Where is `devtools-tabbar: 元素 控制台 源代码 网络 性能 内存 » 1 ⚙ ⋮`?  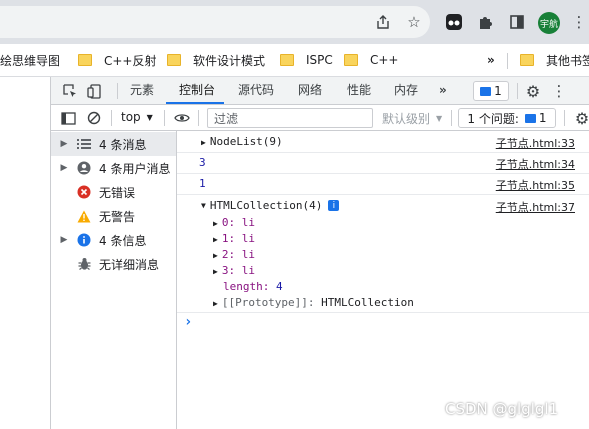
devtools-tabbar: 元素 控制台 源代码 网络 性能 内存 » 1 ⚙ ⋮ is located at coordinates (320, 91).